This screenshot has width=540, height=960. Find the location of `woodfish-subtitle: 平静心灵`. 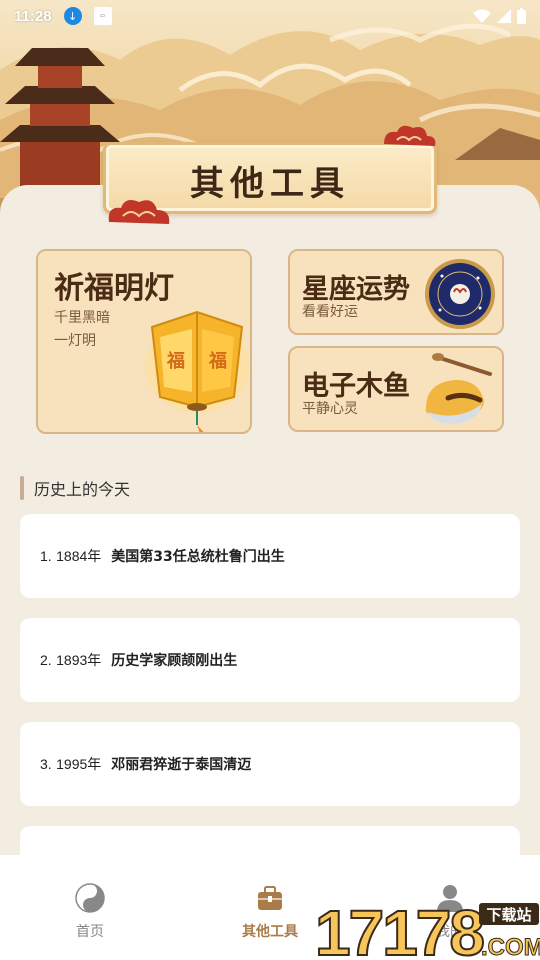

woodfish-subtitle: 平静心灵 is located at coordinates (330, 409).